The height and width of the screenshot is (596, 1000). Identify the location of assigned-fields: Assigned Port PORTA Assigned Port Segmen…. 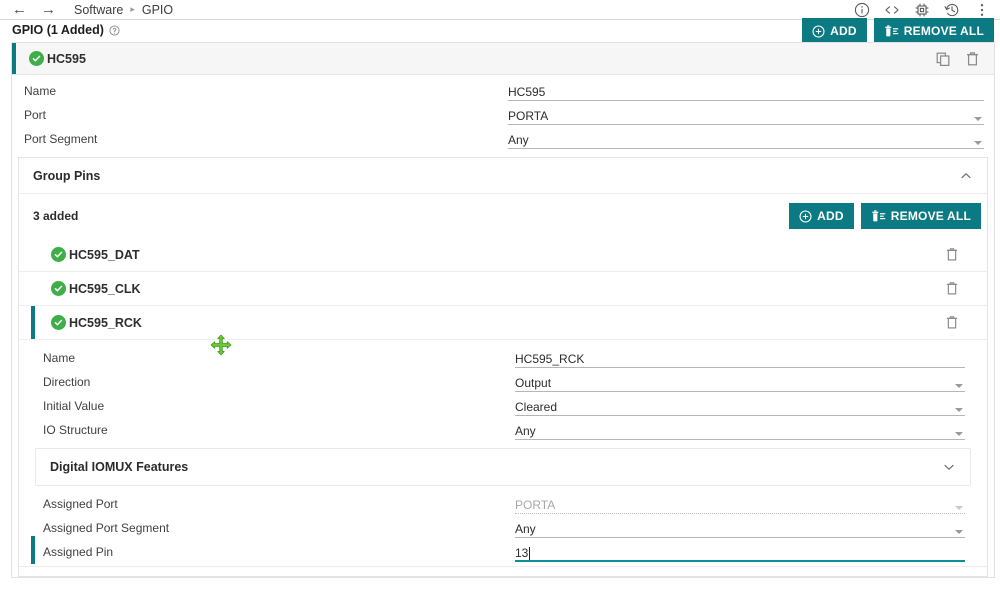
(503, 525).